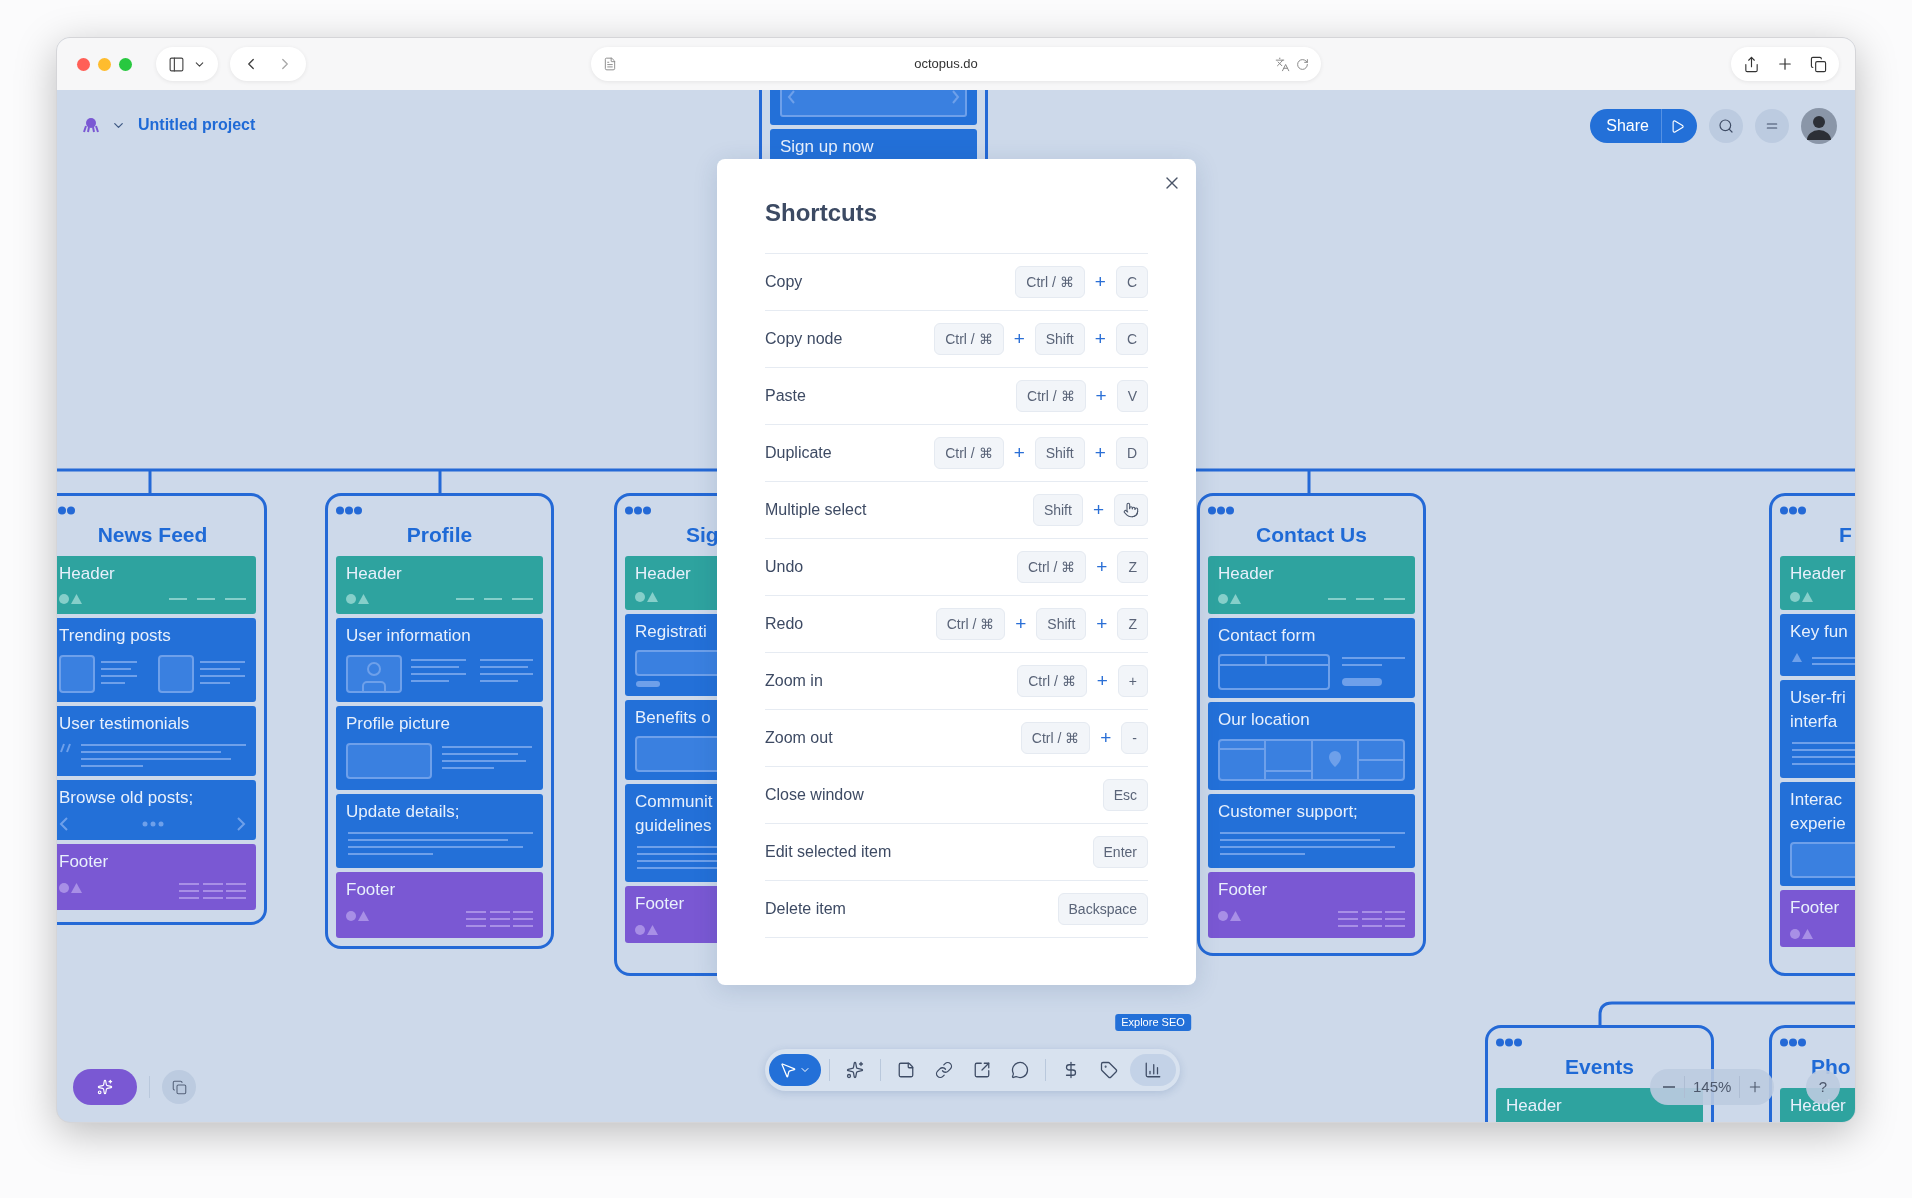 The height and width of the screenshot is (1198, 1912). What do you see at coordinates (179, 1087) in the screenshot?
I see `duplicate-button` at bounding box center [179, 1087].